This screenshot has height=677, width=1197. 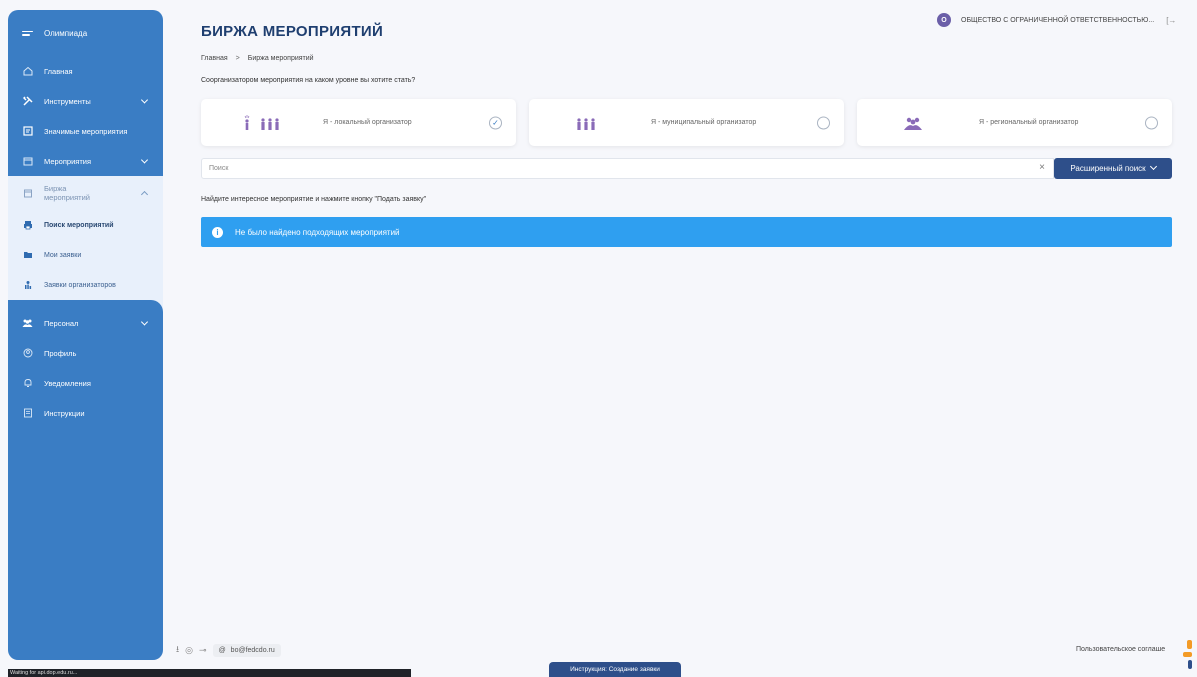 What do you see at coordinates (495, 122) in the screenshot?
I see `radio-selected-check-icon: ✓` at bounding box center [495, 122].